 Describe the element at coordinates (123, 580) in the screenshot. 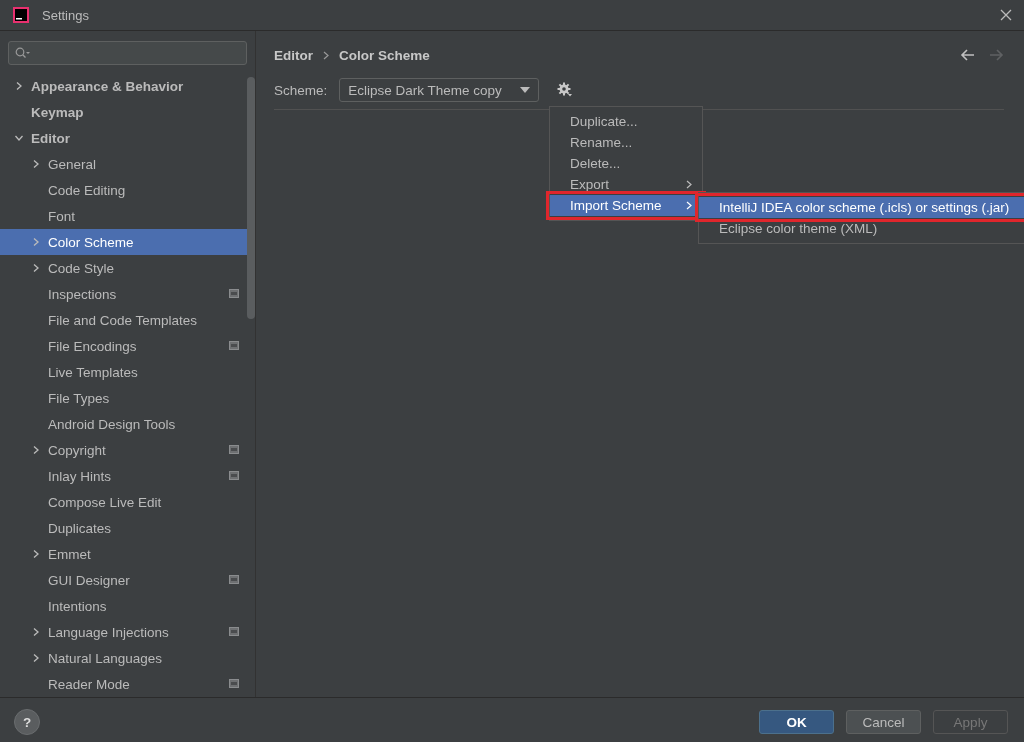

I see `tree-item: GUI Designer` at that location.